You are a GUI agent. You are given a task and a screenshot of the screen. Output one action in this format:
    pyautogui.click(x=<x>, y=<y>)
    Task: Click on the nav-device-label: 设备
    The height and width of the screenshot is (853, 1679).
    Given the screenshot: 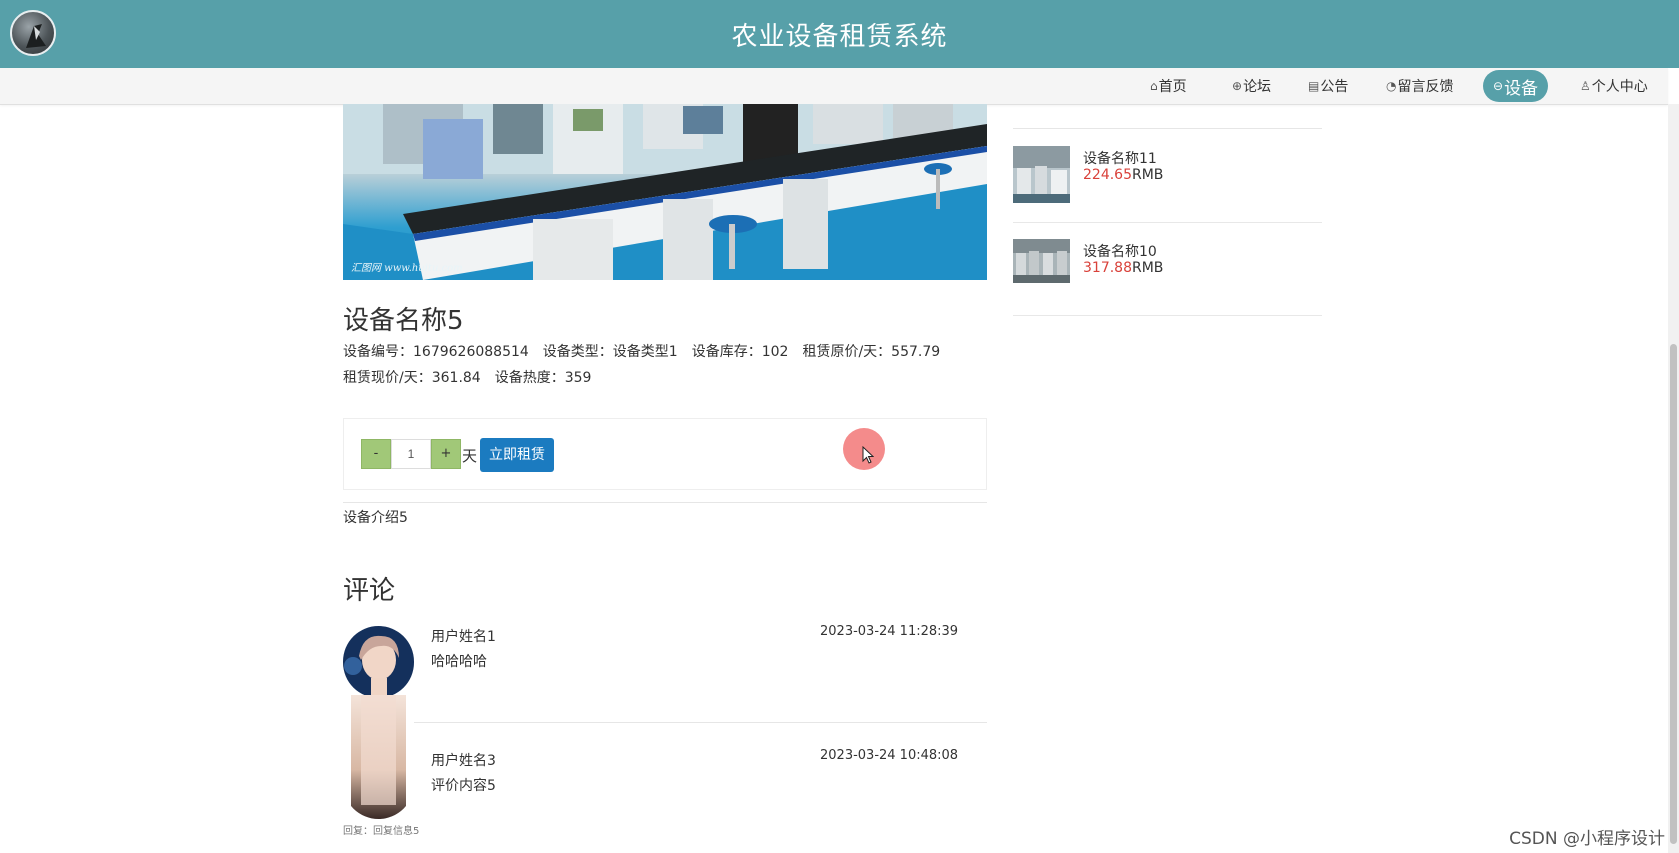 What is the action you would take?
    pyautogui.click(x=1521, y=88)
    